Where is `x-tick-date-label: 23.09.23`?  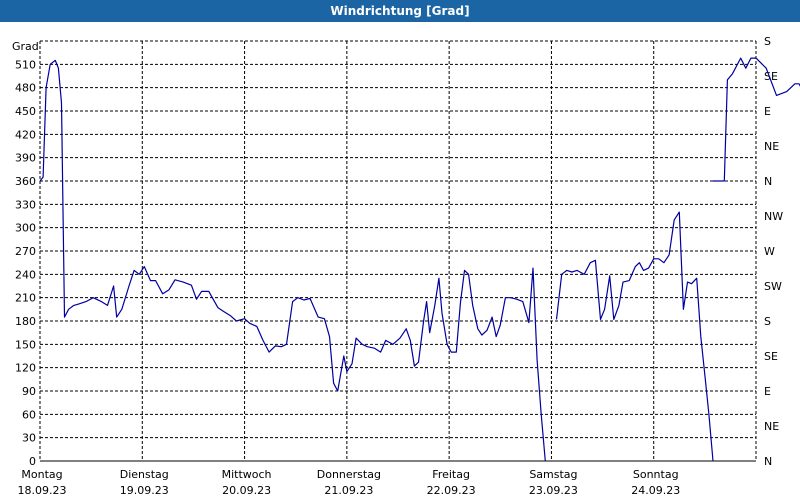
x-tick-date-label: 23.09.23 is located at coordinates (553, 490).